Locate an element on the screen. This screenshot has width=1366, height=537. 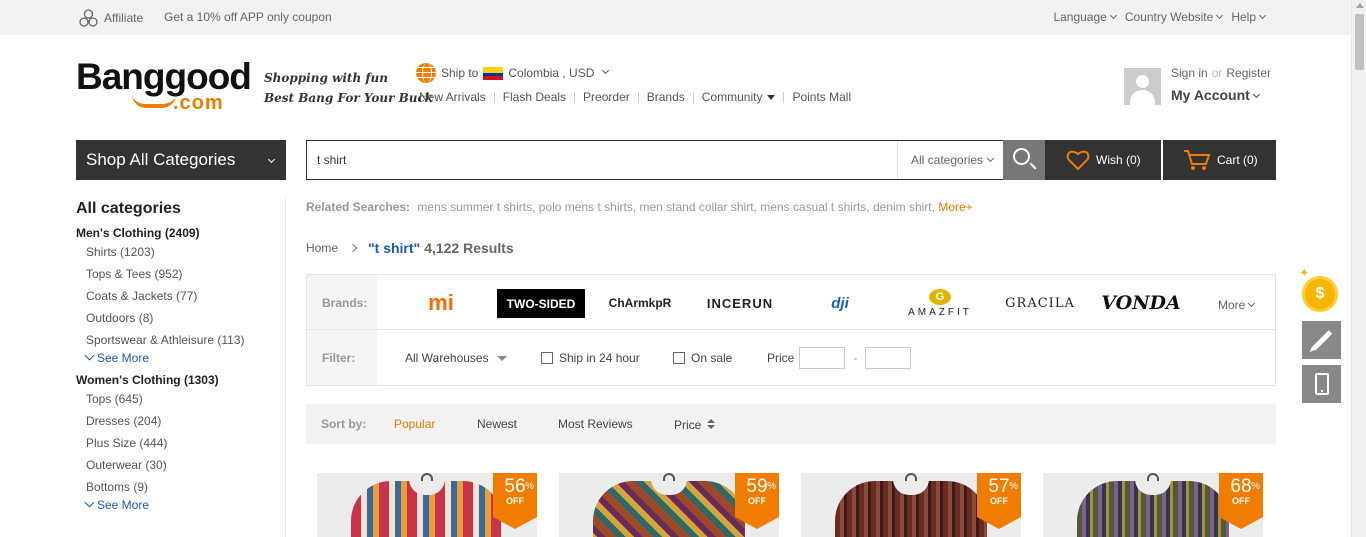
vertical-scrollbar is located at coordinates (1358, 268).